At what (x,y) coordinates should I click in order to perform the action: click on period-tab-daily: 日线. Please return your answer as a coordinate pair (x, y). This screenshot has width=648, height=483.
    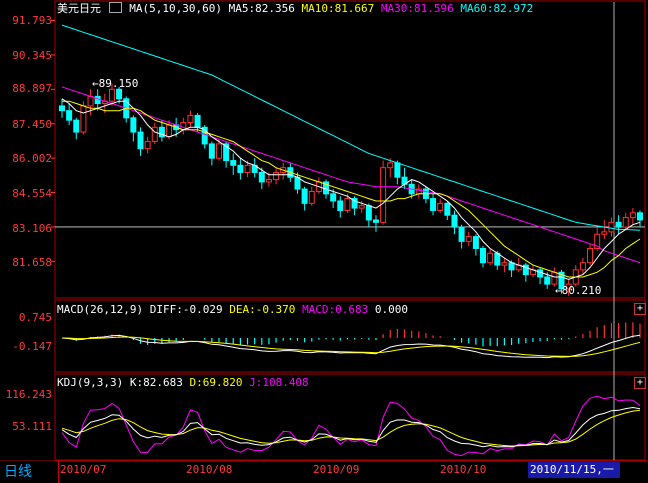
    Looking at the image, I should click on (29, 472).